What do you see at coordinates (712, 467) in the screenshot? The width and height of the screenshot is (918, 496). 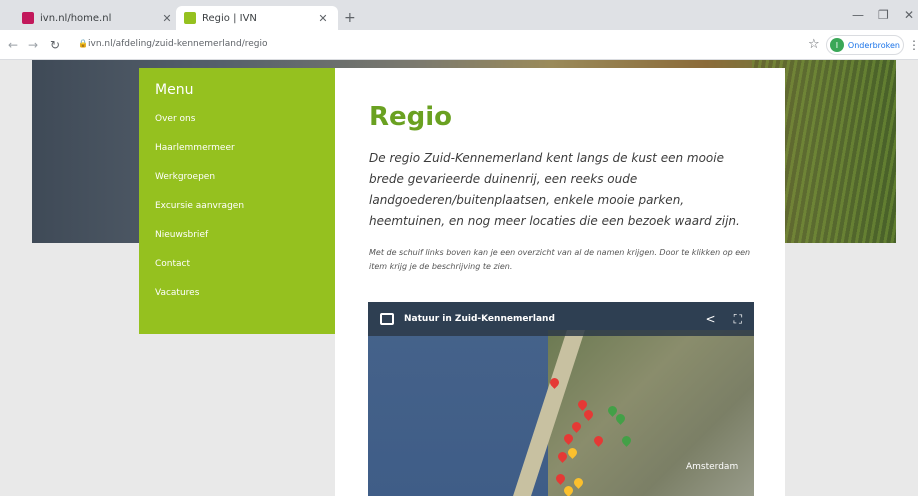 I see `map-city-label: Amsterdam` at bounding box center [712, 467].